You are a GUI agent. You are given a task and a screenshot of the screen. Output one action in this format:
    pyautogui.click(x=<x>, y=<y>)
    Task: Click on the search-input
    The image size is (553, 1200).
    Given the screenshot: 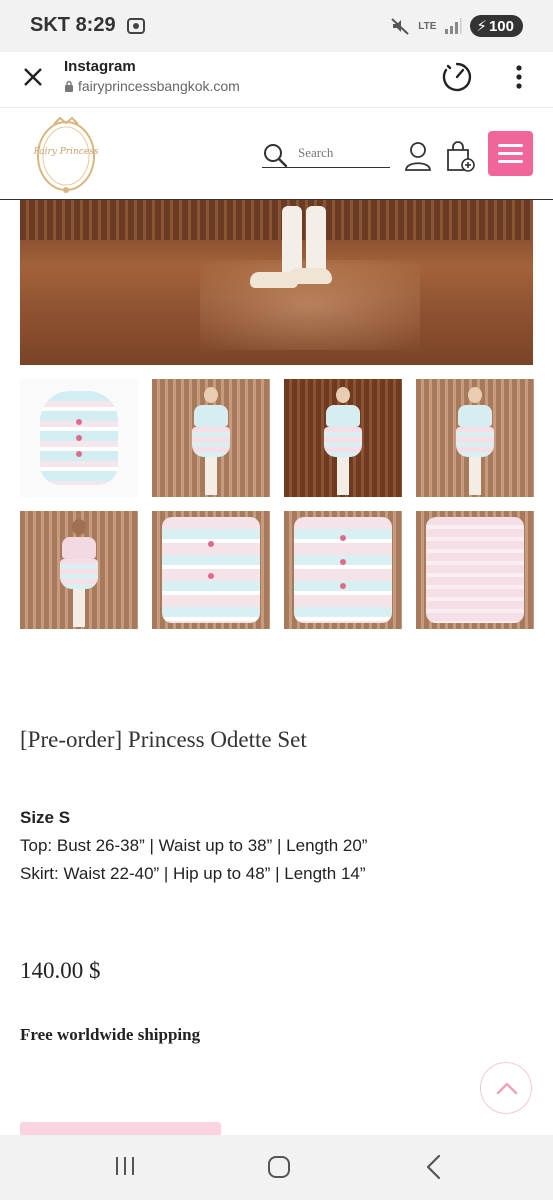 What is the action you would take?
    pyautogui.click(x=343, y=153)
    